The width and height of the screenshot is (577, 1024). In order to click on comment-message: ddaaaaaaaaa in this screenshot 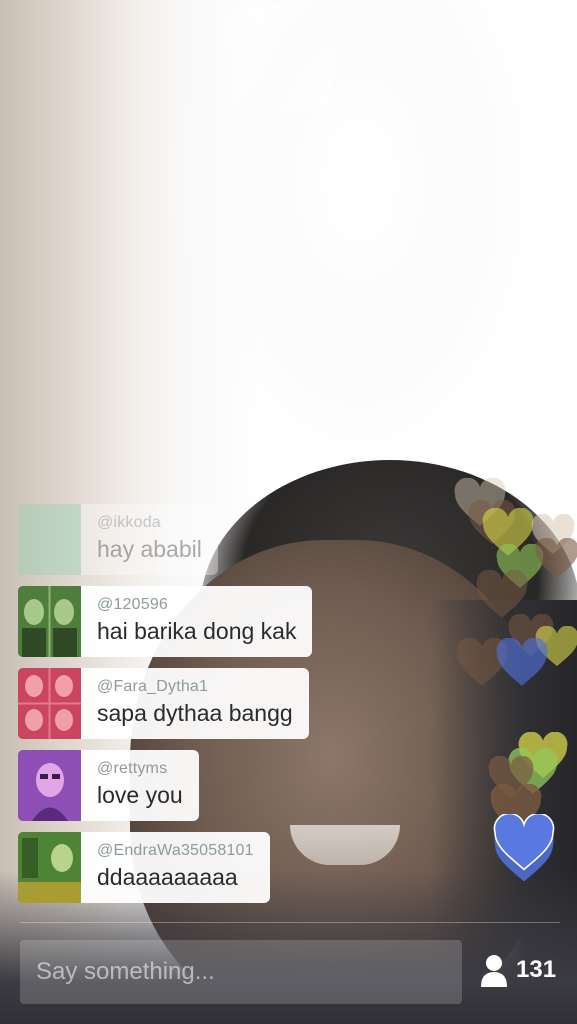, I will do `click(167, 877)`.